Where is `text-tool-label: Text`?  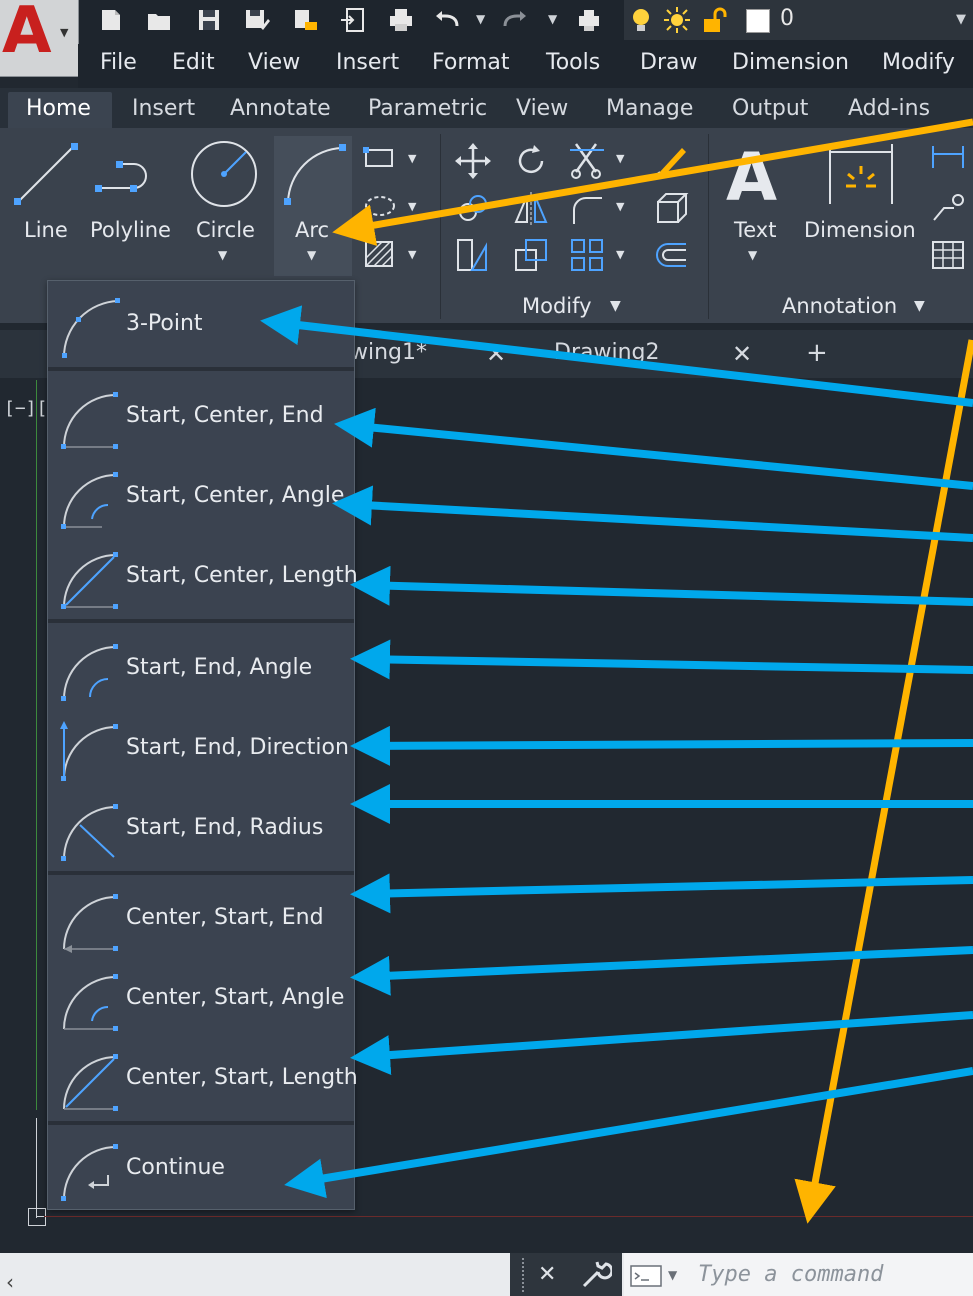
text-tool-label: Text is located at coordinates (755, 230).